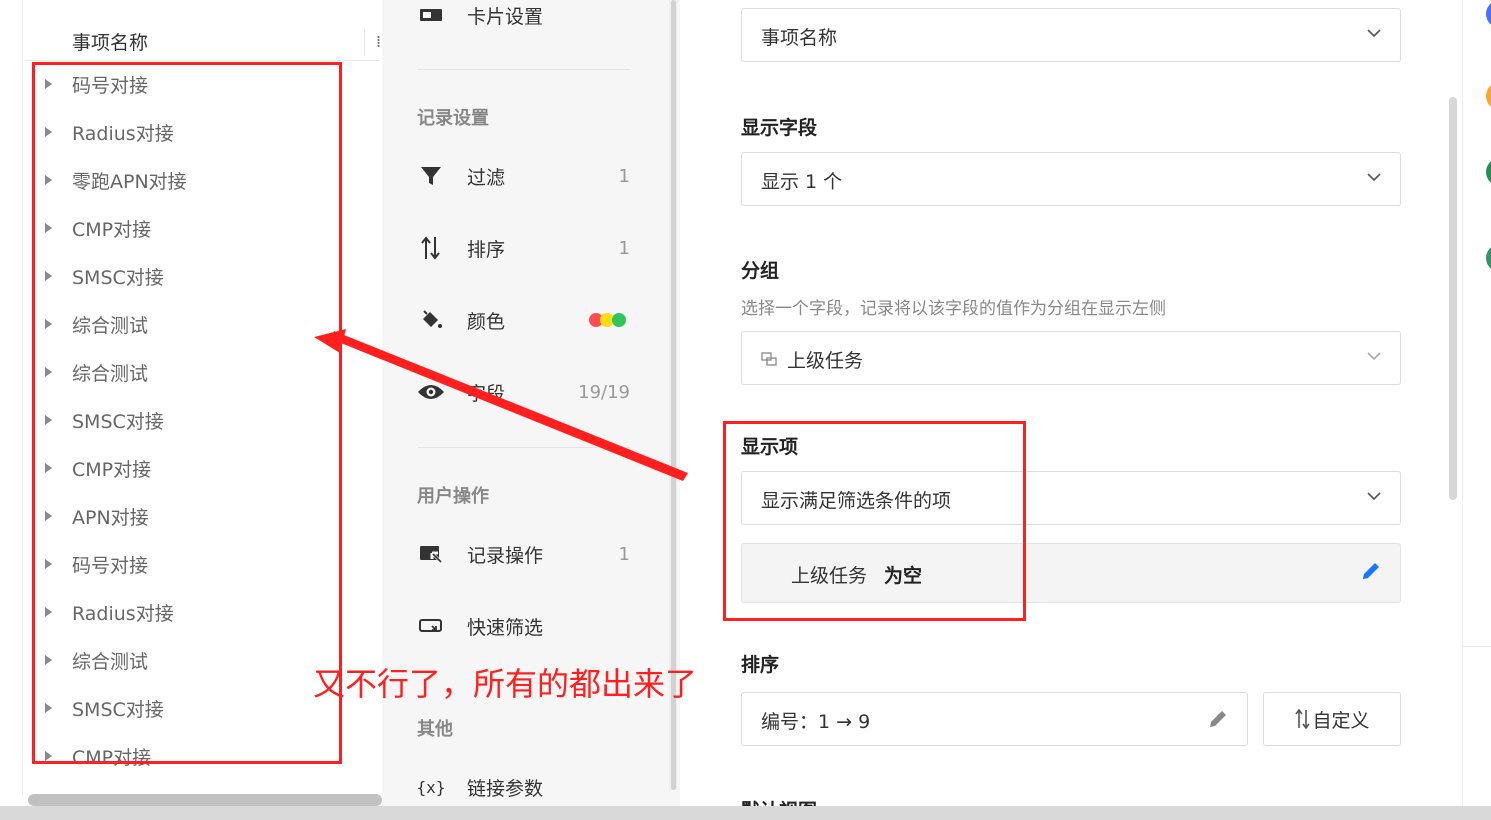  Describe the element at coordinates (505, 684) in the screenshot. I see `annotation-text: 又不行了，所有的都出来了` at that location.